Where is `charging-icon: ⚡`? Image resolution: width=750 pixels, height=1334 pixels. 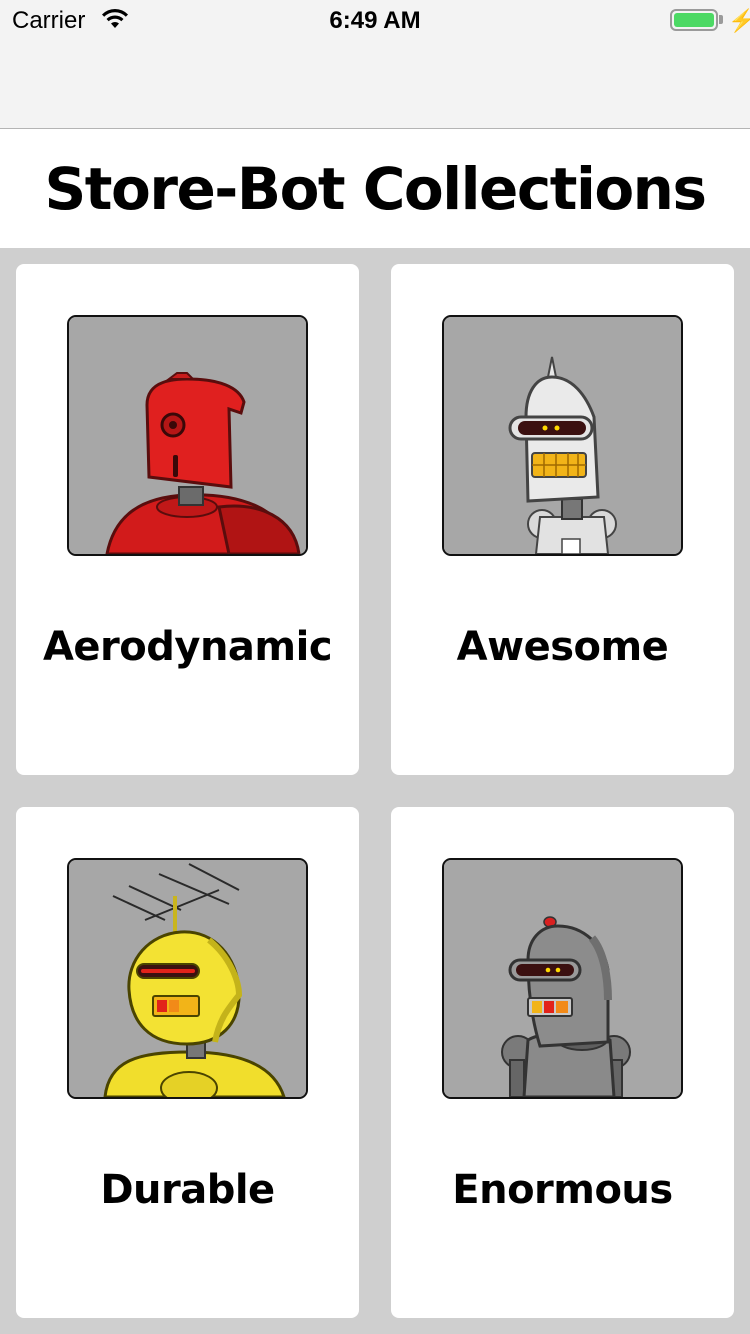
charging-icon: ⚡ is located at coordinates (739, 20).